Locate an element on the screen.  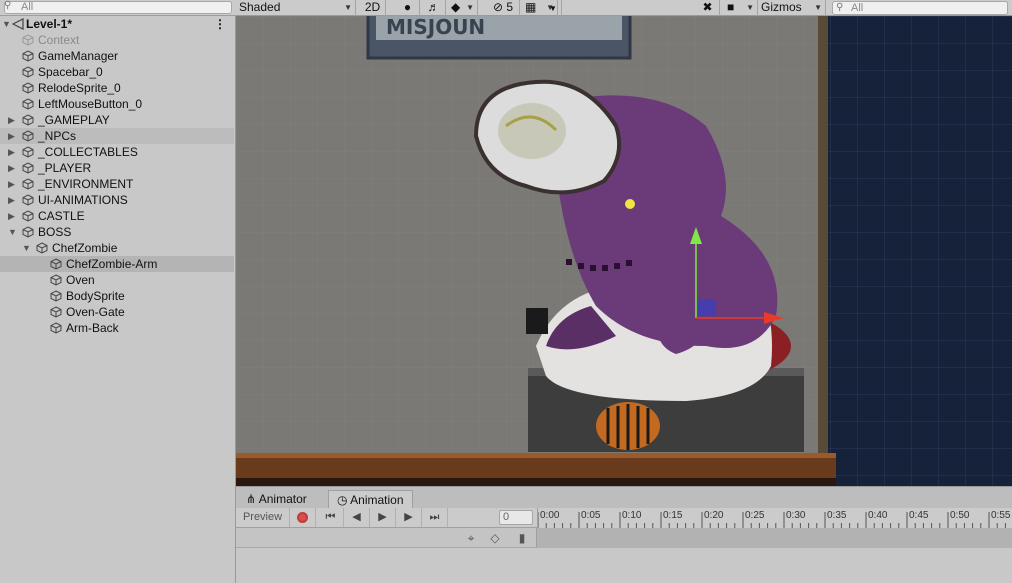
hierarchy-item: Context is located at coordinates (117, 40).